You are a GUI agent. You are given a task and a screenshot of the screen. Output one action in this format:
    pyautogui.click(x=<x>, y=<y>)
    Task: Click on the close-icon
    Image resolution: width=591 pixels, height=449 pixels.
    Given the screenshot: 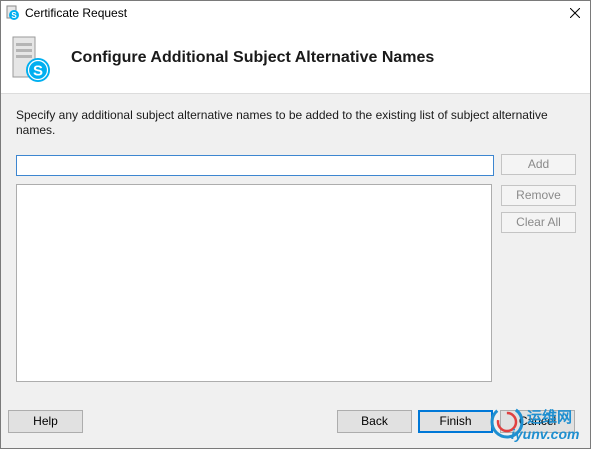 What is the action you would take?
    pyautogui.click(x=575, y=13)
    